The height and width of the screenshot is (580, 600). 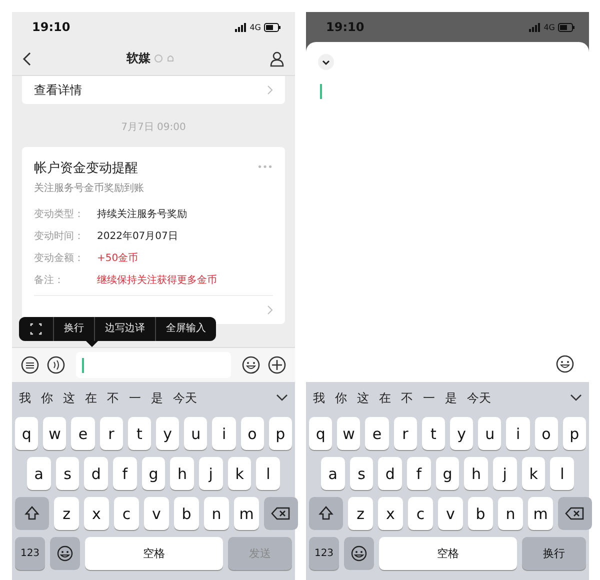 What do you see at coordinates (277, 58) in the screenshot?
I see `profile-icon` at bounding box center [277, 58].